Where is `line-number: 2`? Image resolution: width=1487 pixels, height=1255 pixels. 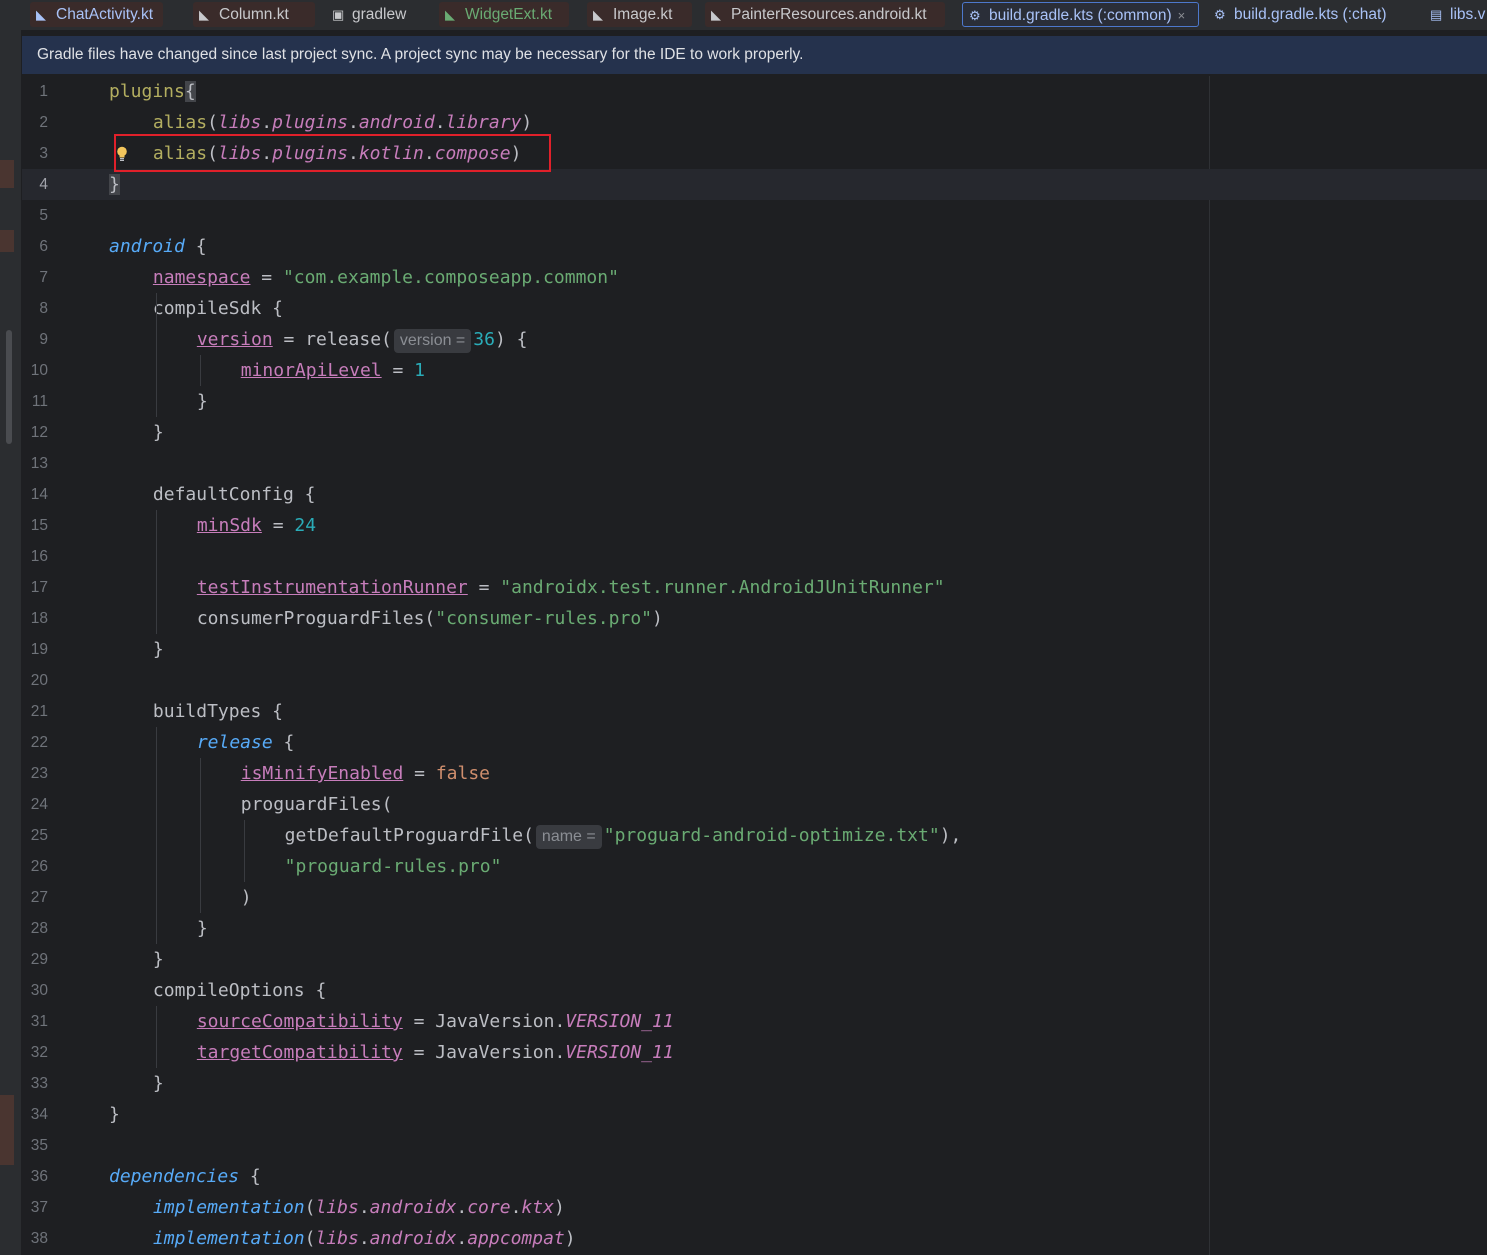 line-number: 2 is located at coordinates (43, 122).